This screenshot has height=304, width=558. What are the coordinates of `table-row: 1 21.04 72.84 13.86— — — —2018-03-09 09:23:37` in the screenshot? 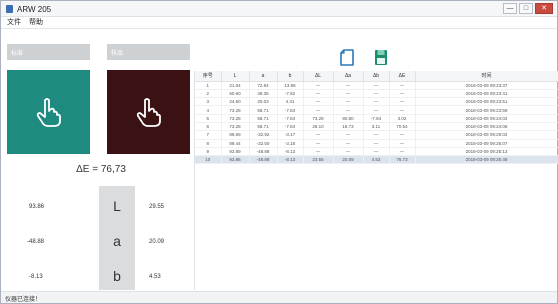 It's located at (376, 85).